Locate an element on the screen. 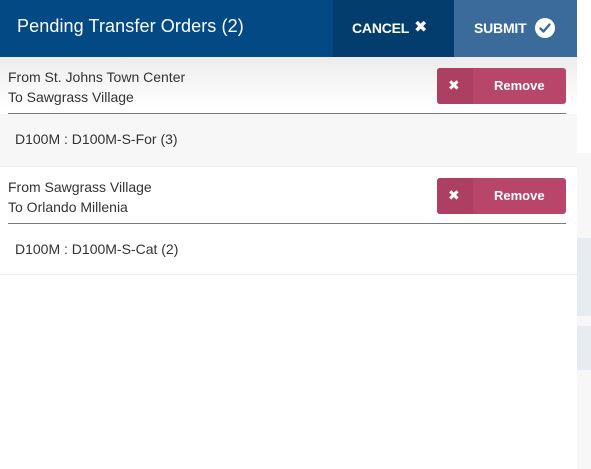  transfer-item: D100M : D100M-S-Cat (2) is located at coordinates (97, 249).